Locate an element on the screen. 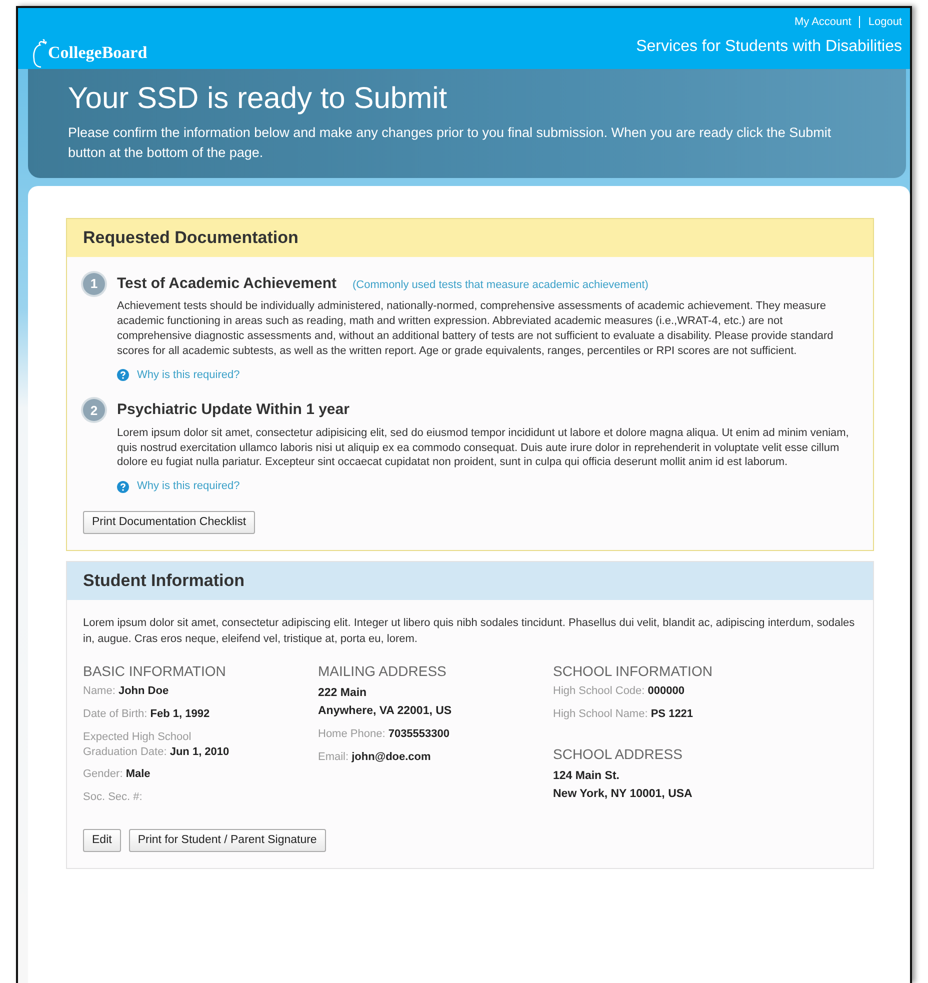  info-field: Expected High School Graduation Date: Jun 1, 2010 is located at coordinates (165, 745).